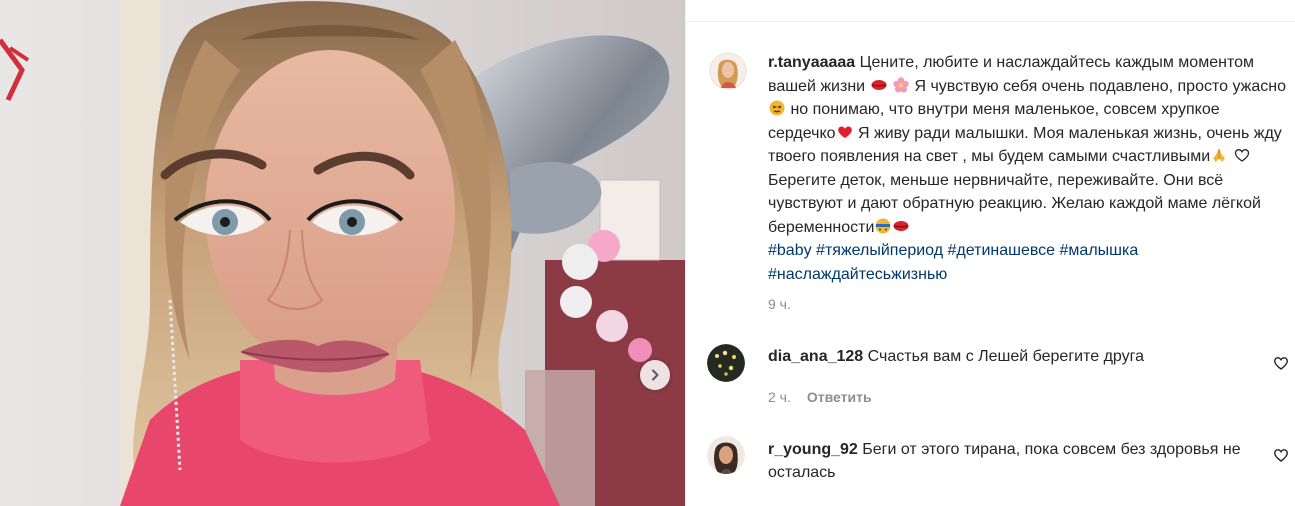  What do you see at coordinates (839, 397) in the screenshot?
I see `comment-1-reply-button: Ответить` at bounding box center [839, 397].